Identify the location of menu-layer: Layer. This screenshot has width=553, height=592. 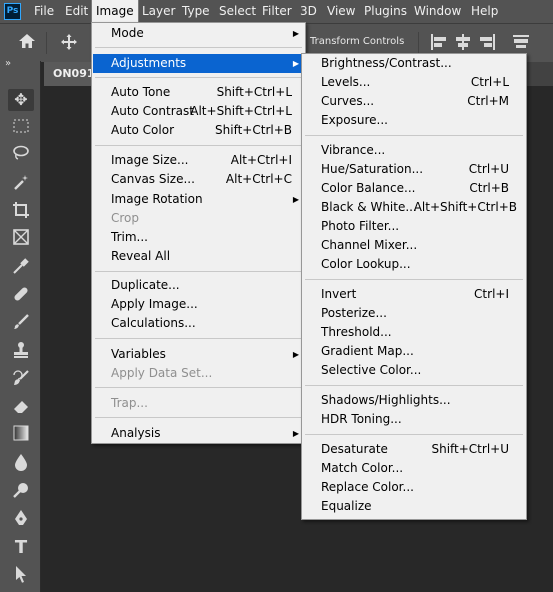
(158, 11).